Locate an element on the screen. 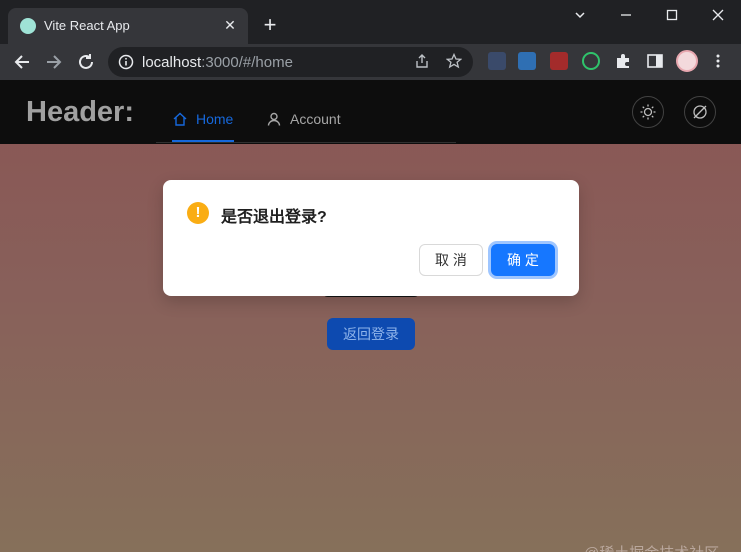  url-host: localhost is located at coordinates (172, 62).